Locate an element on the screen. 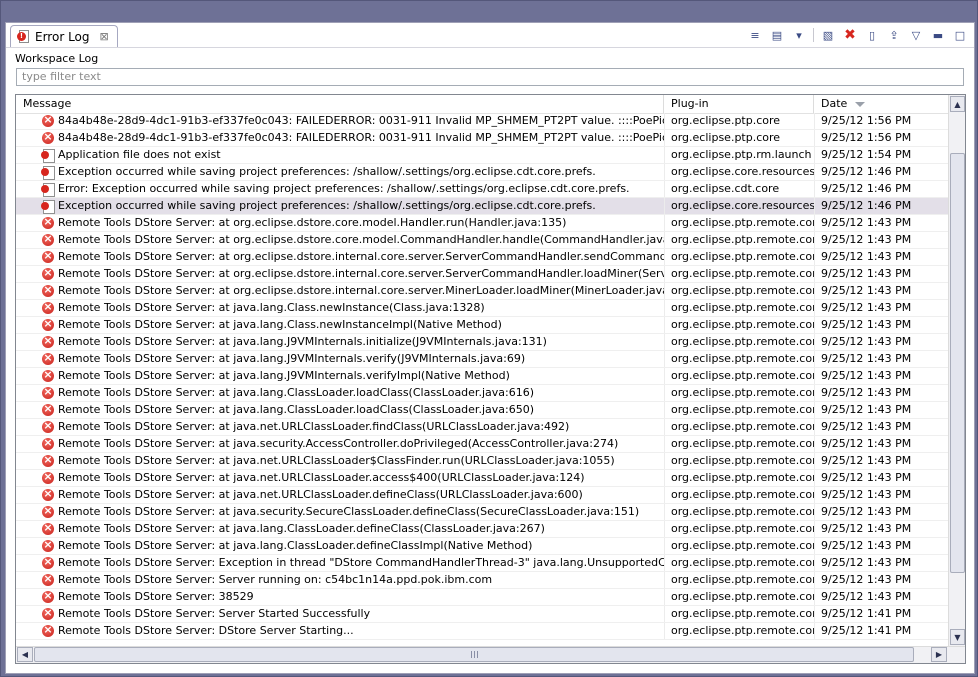  vertical-scrollbar: ▲ ▼ is located at coordinates (956, 370).